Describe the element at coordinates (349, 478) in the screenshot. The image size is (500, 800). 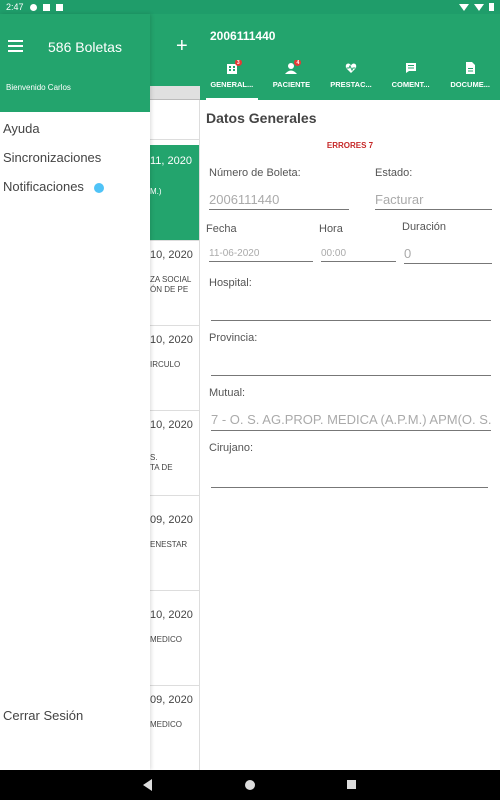
I see `cirujano-field` at that location.